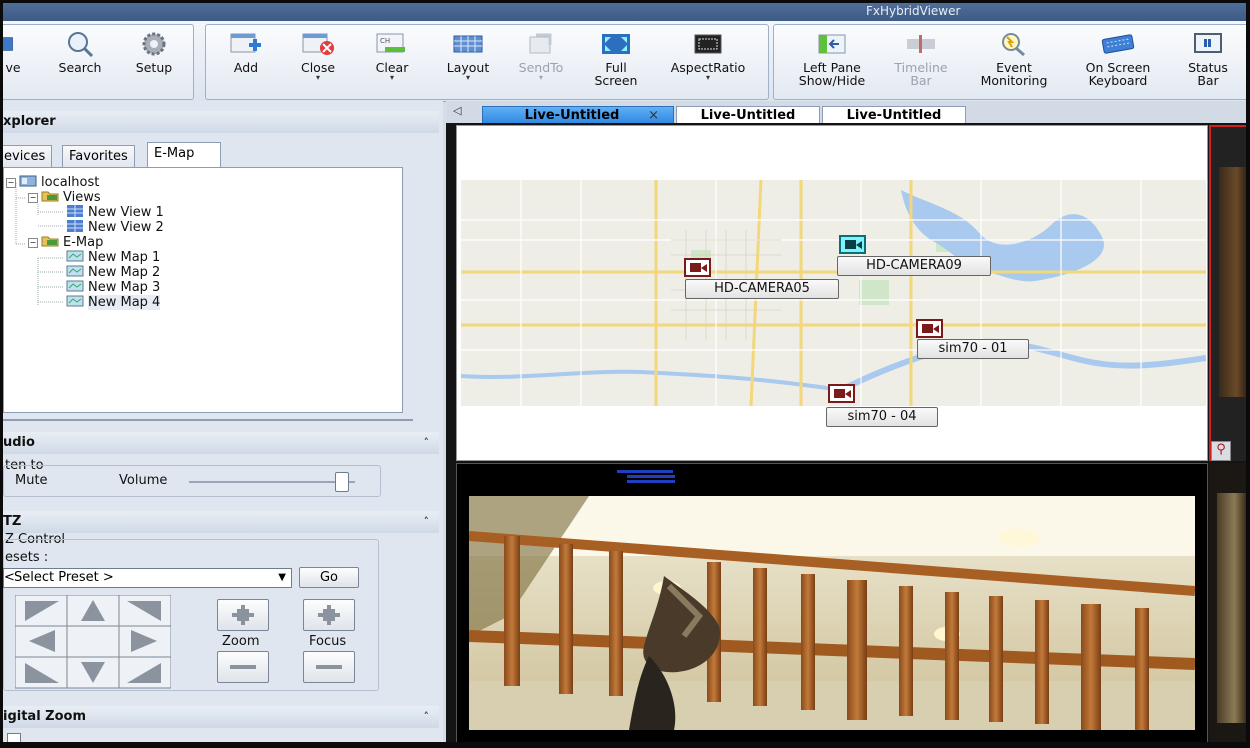 The height and width of the screenshot is (748, 1250). What do you see at coordinates (1013, 45) in the screenshot?
I see `event-monitoring-icon` at bounding box center [1013, 45].